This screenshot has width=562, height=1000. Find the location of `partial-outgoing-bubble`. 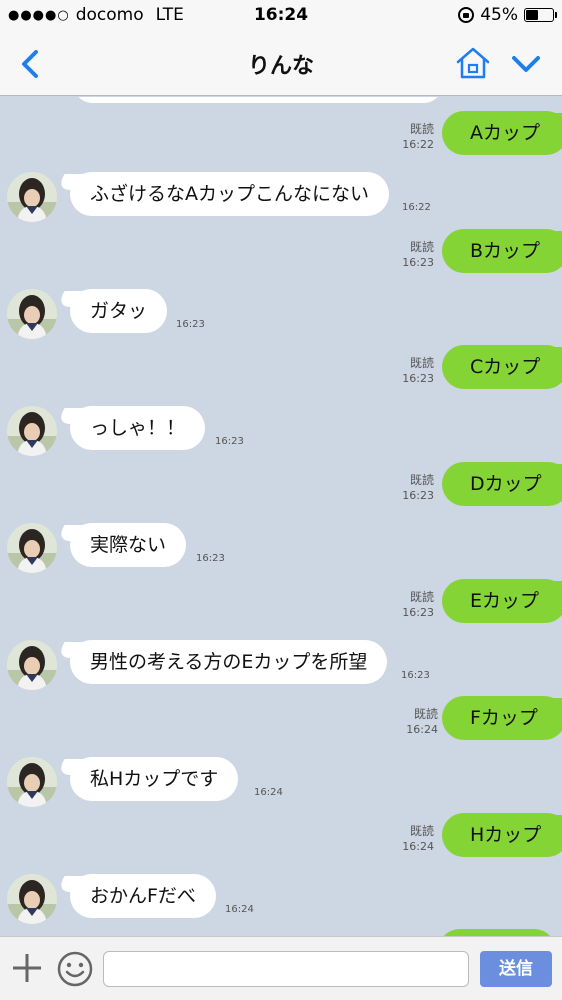

partial-outgoing-bubble is located at coordinates (497, 932).